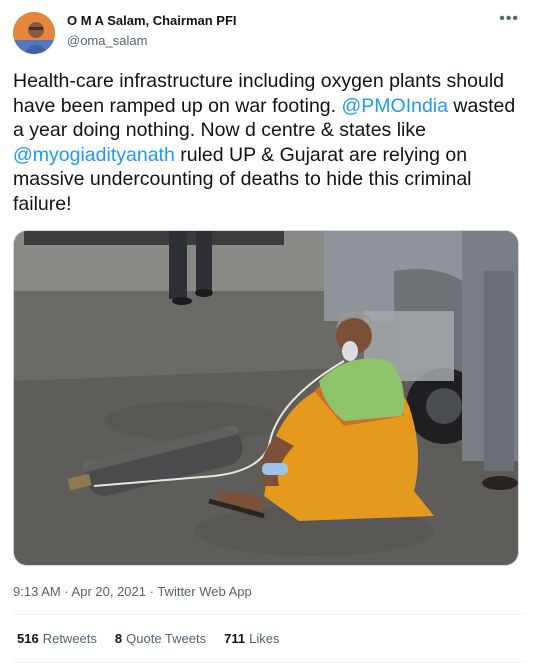  What do you see at coordinates (28, 638) in the screenshot?
I see `retweets-count: 516` at bounding box center [28, 638].